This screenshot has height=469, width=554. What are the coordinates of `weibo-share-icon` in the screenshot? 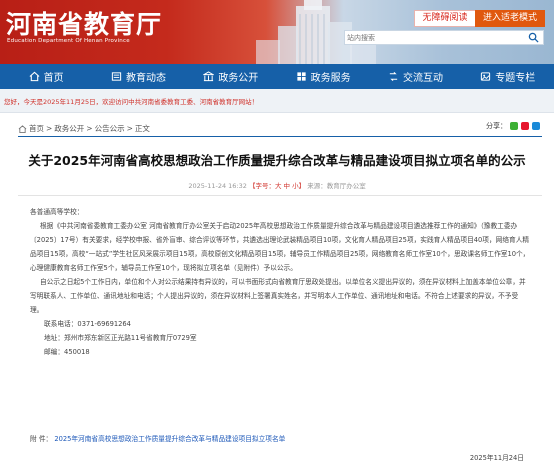 It's located at (525, 126).